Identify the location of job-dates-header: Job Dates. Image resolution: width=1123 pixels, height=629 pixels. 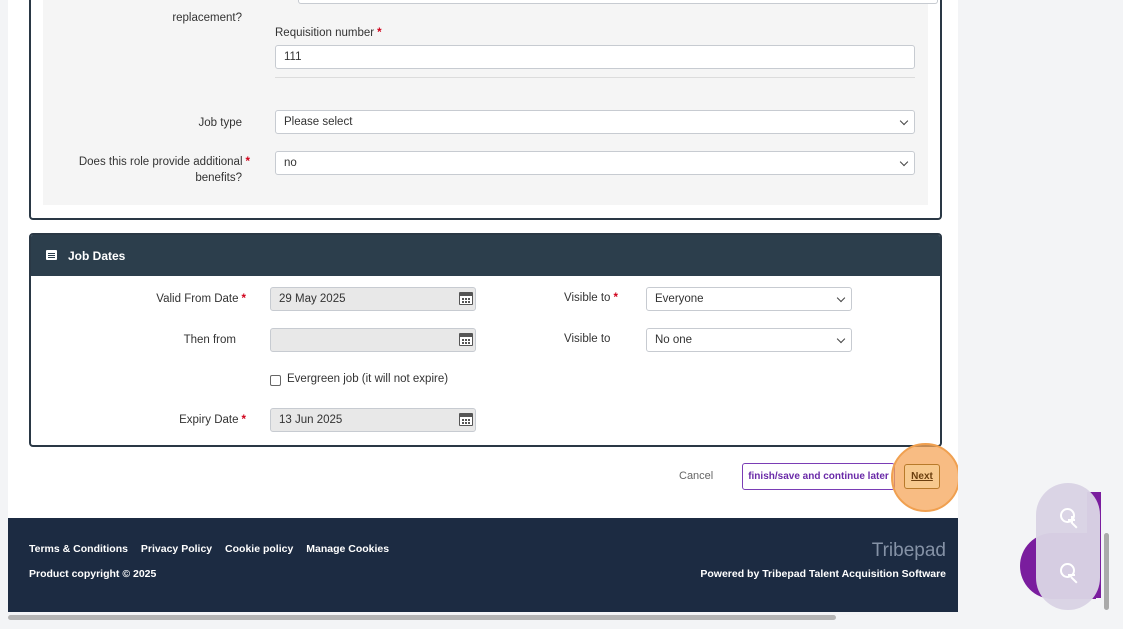
(485, 255).